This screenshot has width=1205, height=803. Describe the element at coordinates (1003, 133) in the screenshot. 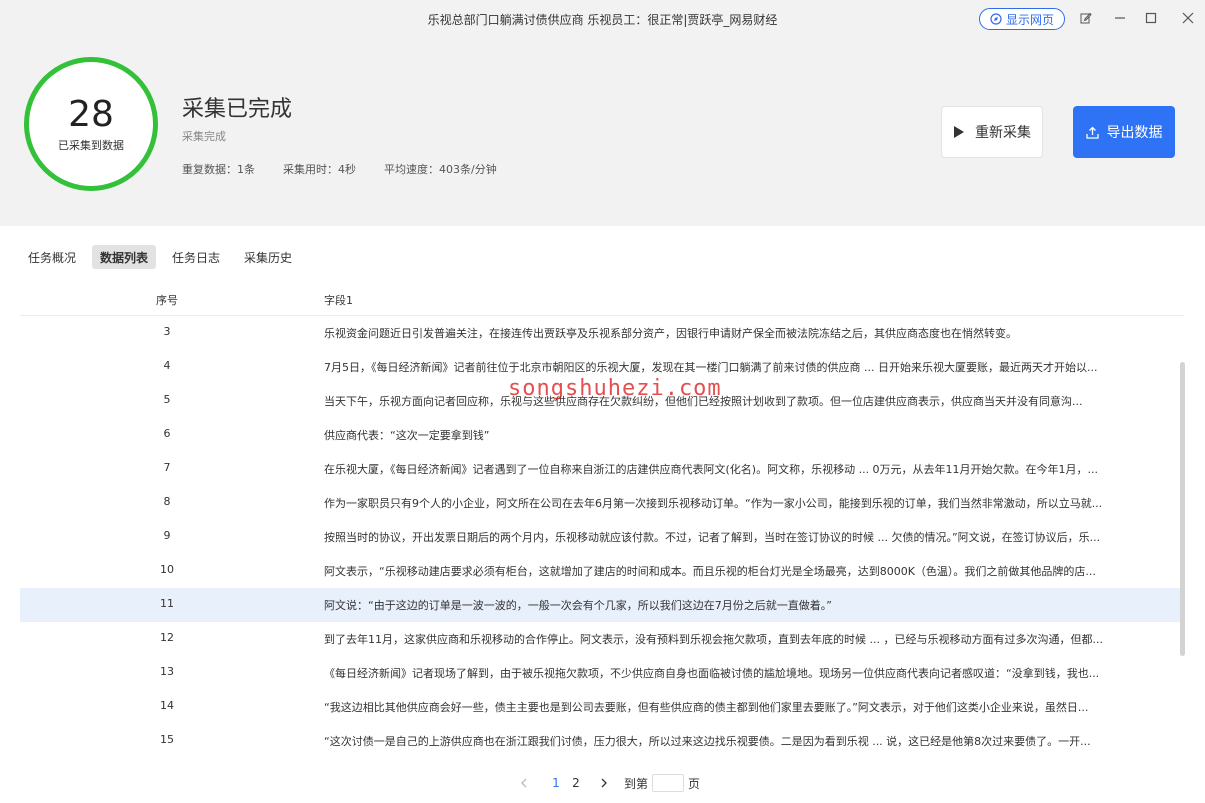

I see `recollect-label: 重新采集` at that location.